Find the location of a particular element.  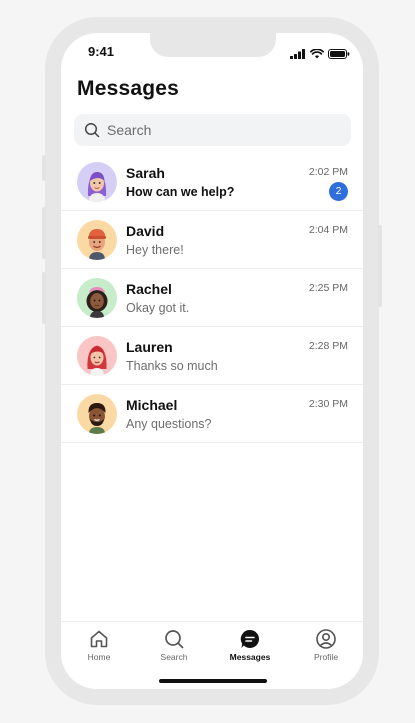

chat-bubble-icon is located at coordinates (250, 639).